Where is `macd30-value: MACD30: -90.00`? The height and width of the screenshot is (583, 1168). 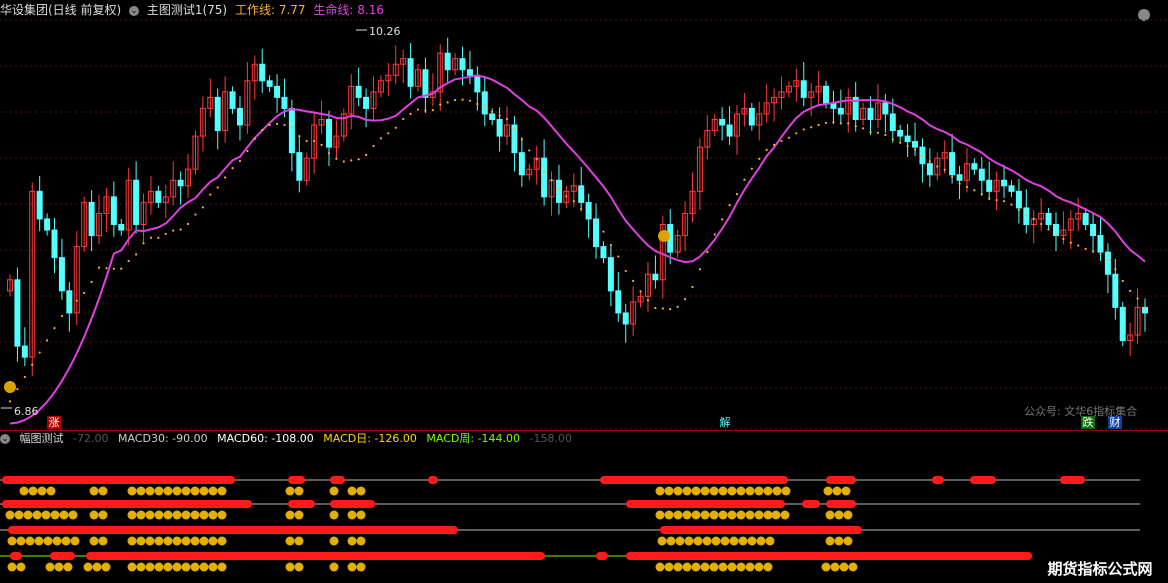 macd30-value: MACD30: -90.00 is located at coordinates (162, 438).